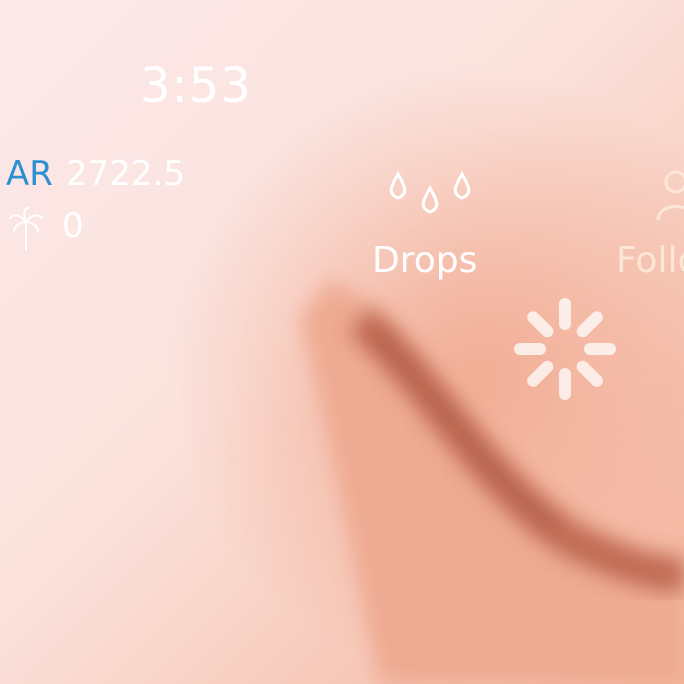 The width and height of the screenshot is (684, 684). What do you see at coordinates (73, 226) in the screenshot?
I see `palm-value: 0` at bounding box center [73, 226].